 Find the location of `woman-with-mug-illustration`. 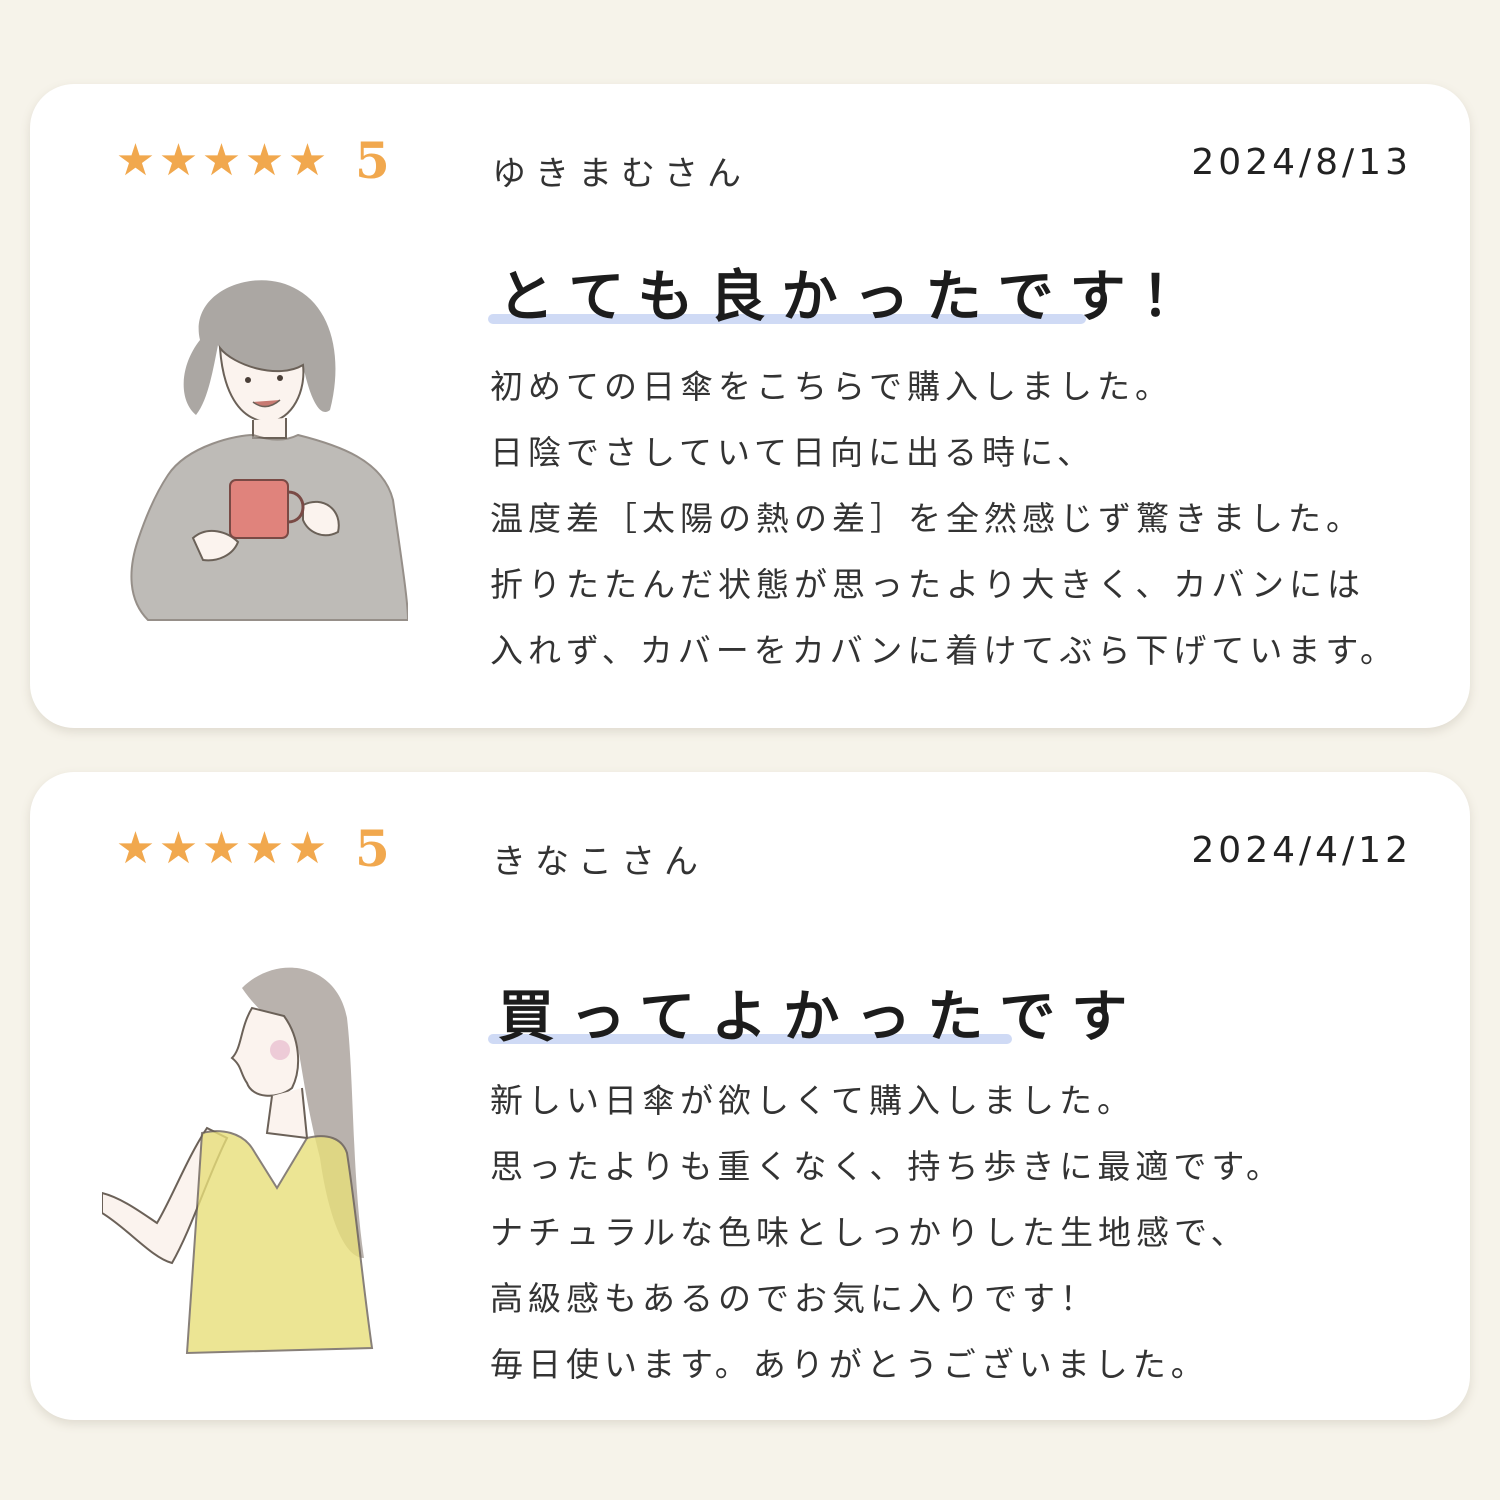

woman-with-mug-illustration is located at coordinates (269, 450).